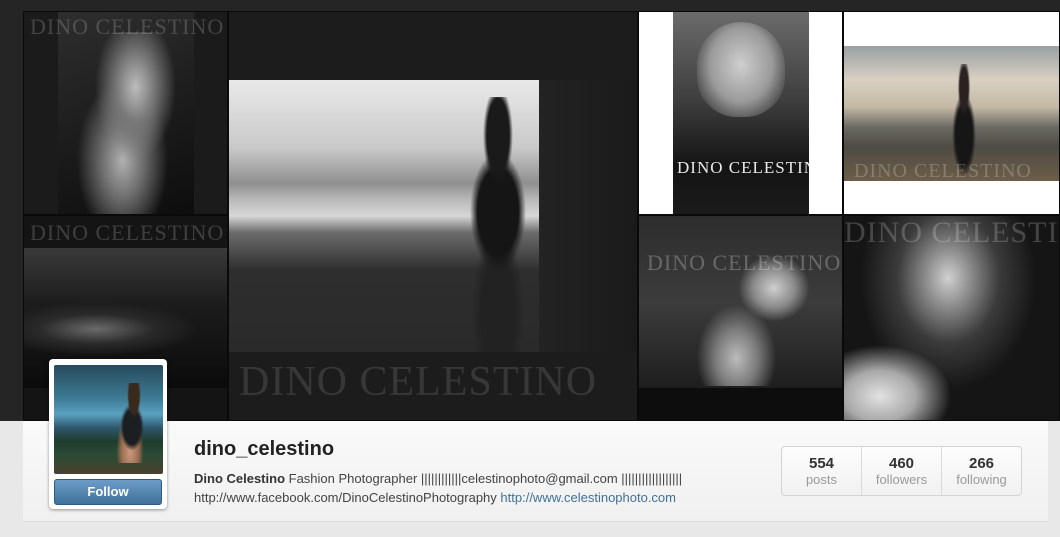  Describe the element at coordinates (264, 449) in the screenshot. I see `username: dino_celestino` at that location.